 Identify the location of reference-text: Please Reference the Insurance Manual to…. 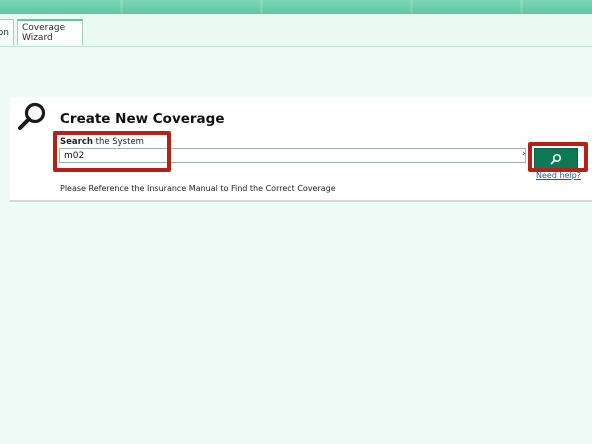
(198, 188).